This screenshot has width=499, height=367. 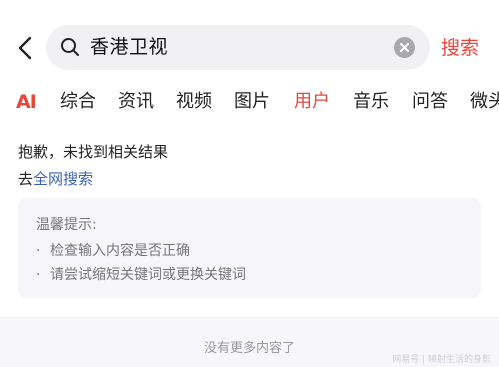 I want to click on tab-comprehensive: 综合, so click(x=78, y=102).